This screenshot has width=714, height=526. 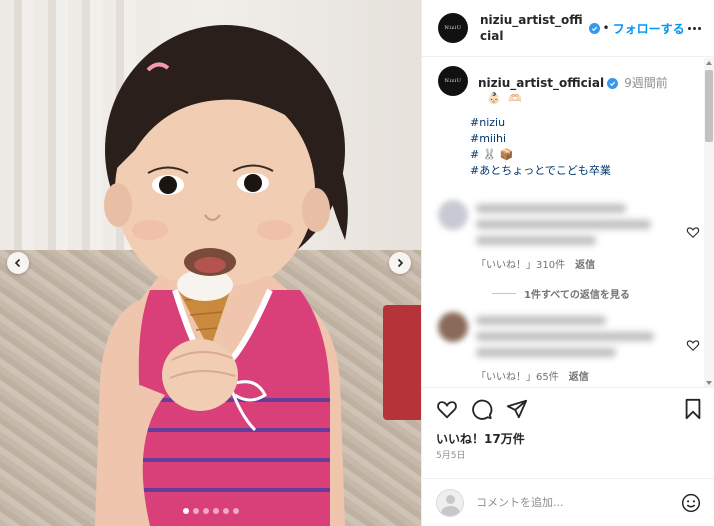 What do you see at coordinates (709, 63) in the screenshot?
I see `scroll-up-arrow-icon` at bounding box center [709, 63].